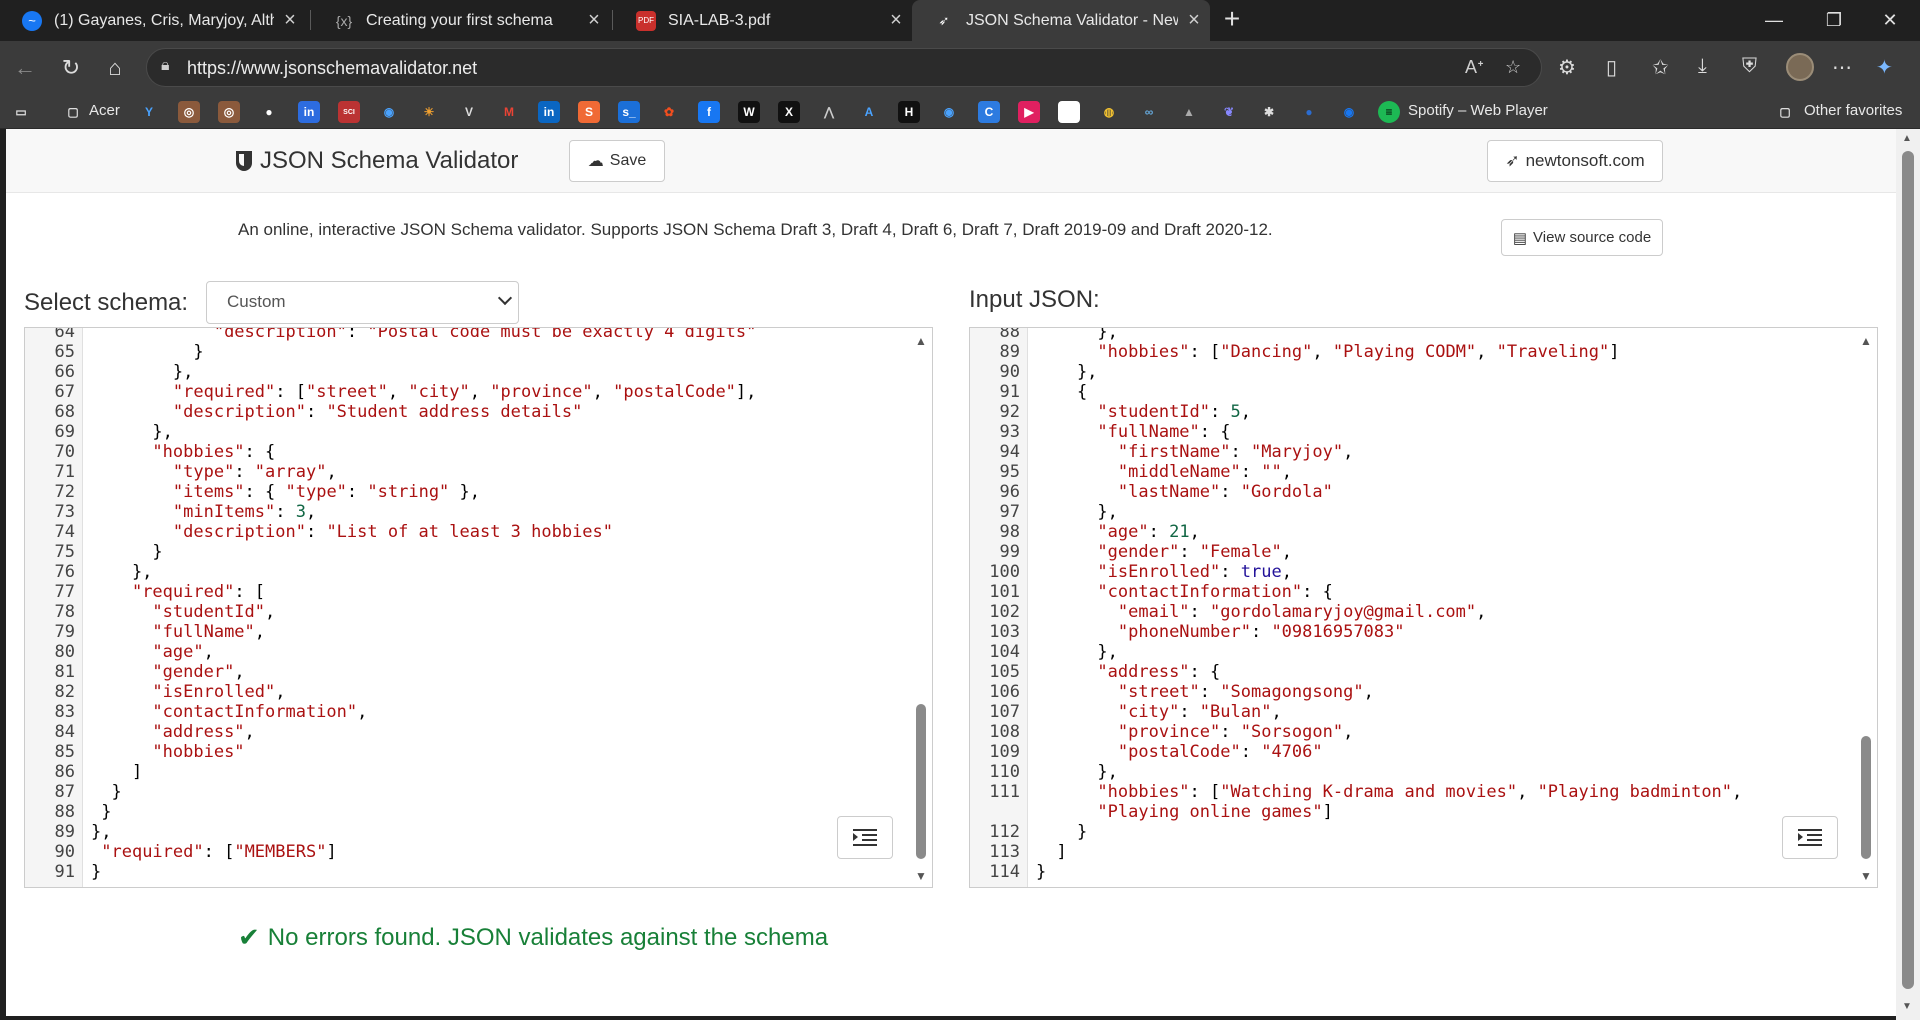 Image resolution: width=1920 pixels, height=1020 pixels. What do you see at coordinates (1853, 110) in the screenshot?
I see `other-favorites: Other favorites` at bounding box center [1853, 110].